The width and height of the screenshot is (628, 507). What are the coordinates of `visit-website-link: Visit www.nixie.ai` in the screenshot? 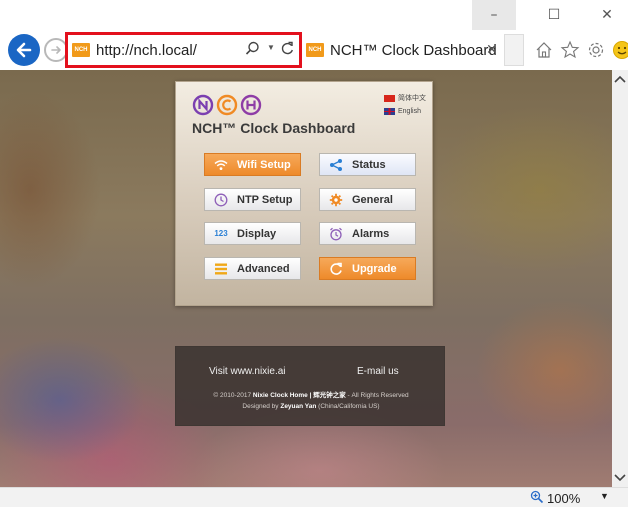 It's located at (247, 371).